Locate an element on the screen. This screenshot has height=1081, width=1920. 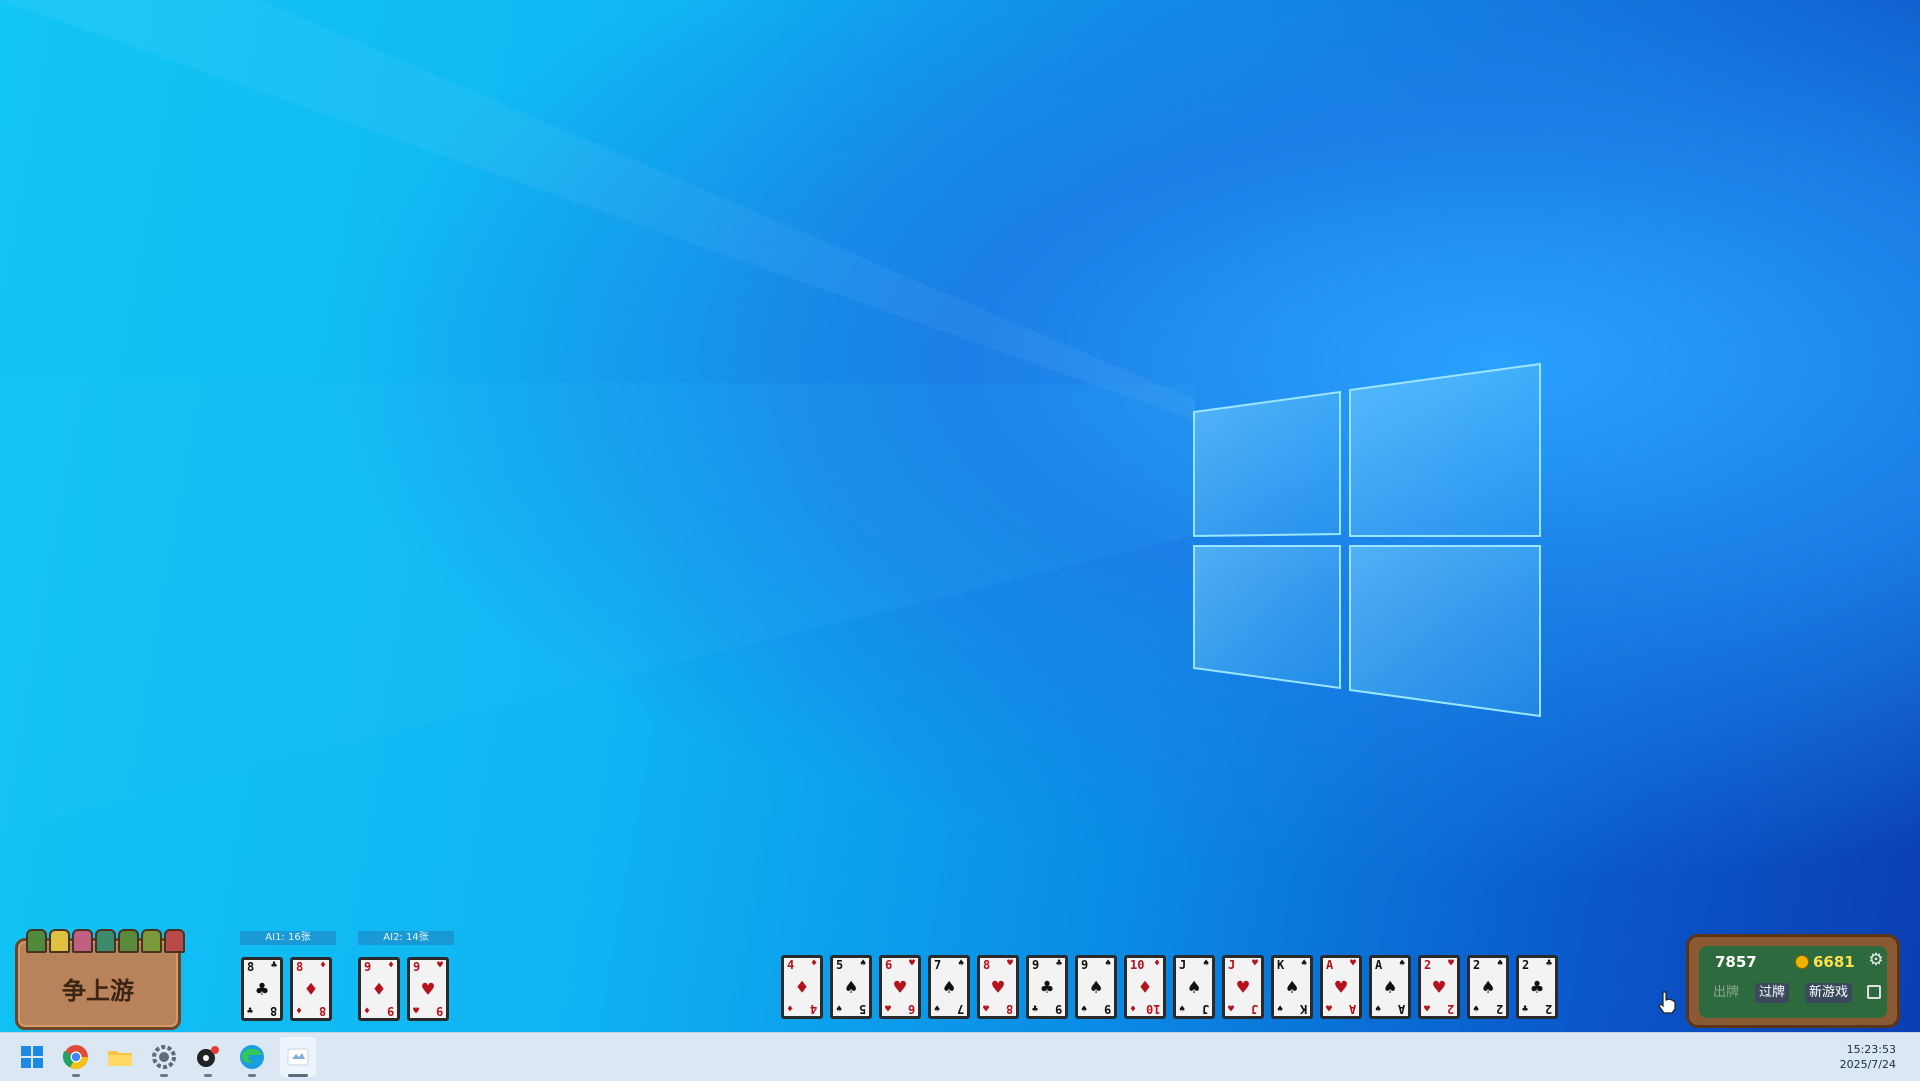
hand-cursor-icon is located at coordinates (1667, 1002).